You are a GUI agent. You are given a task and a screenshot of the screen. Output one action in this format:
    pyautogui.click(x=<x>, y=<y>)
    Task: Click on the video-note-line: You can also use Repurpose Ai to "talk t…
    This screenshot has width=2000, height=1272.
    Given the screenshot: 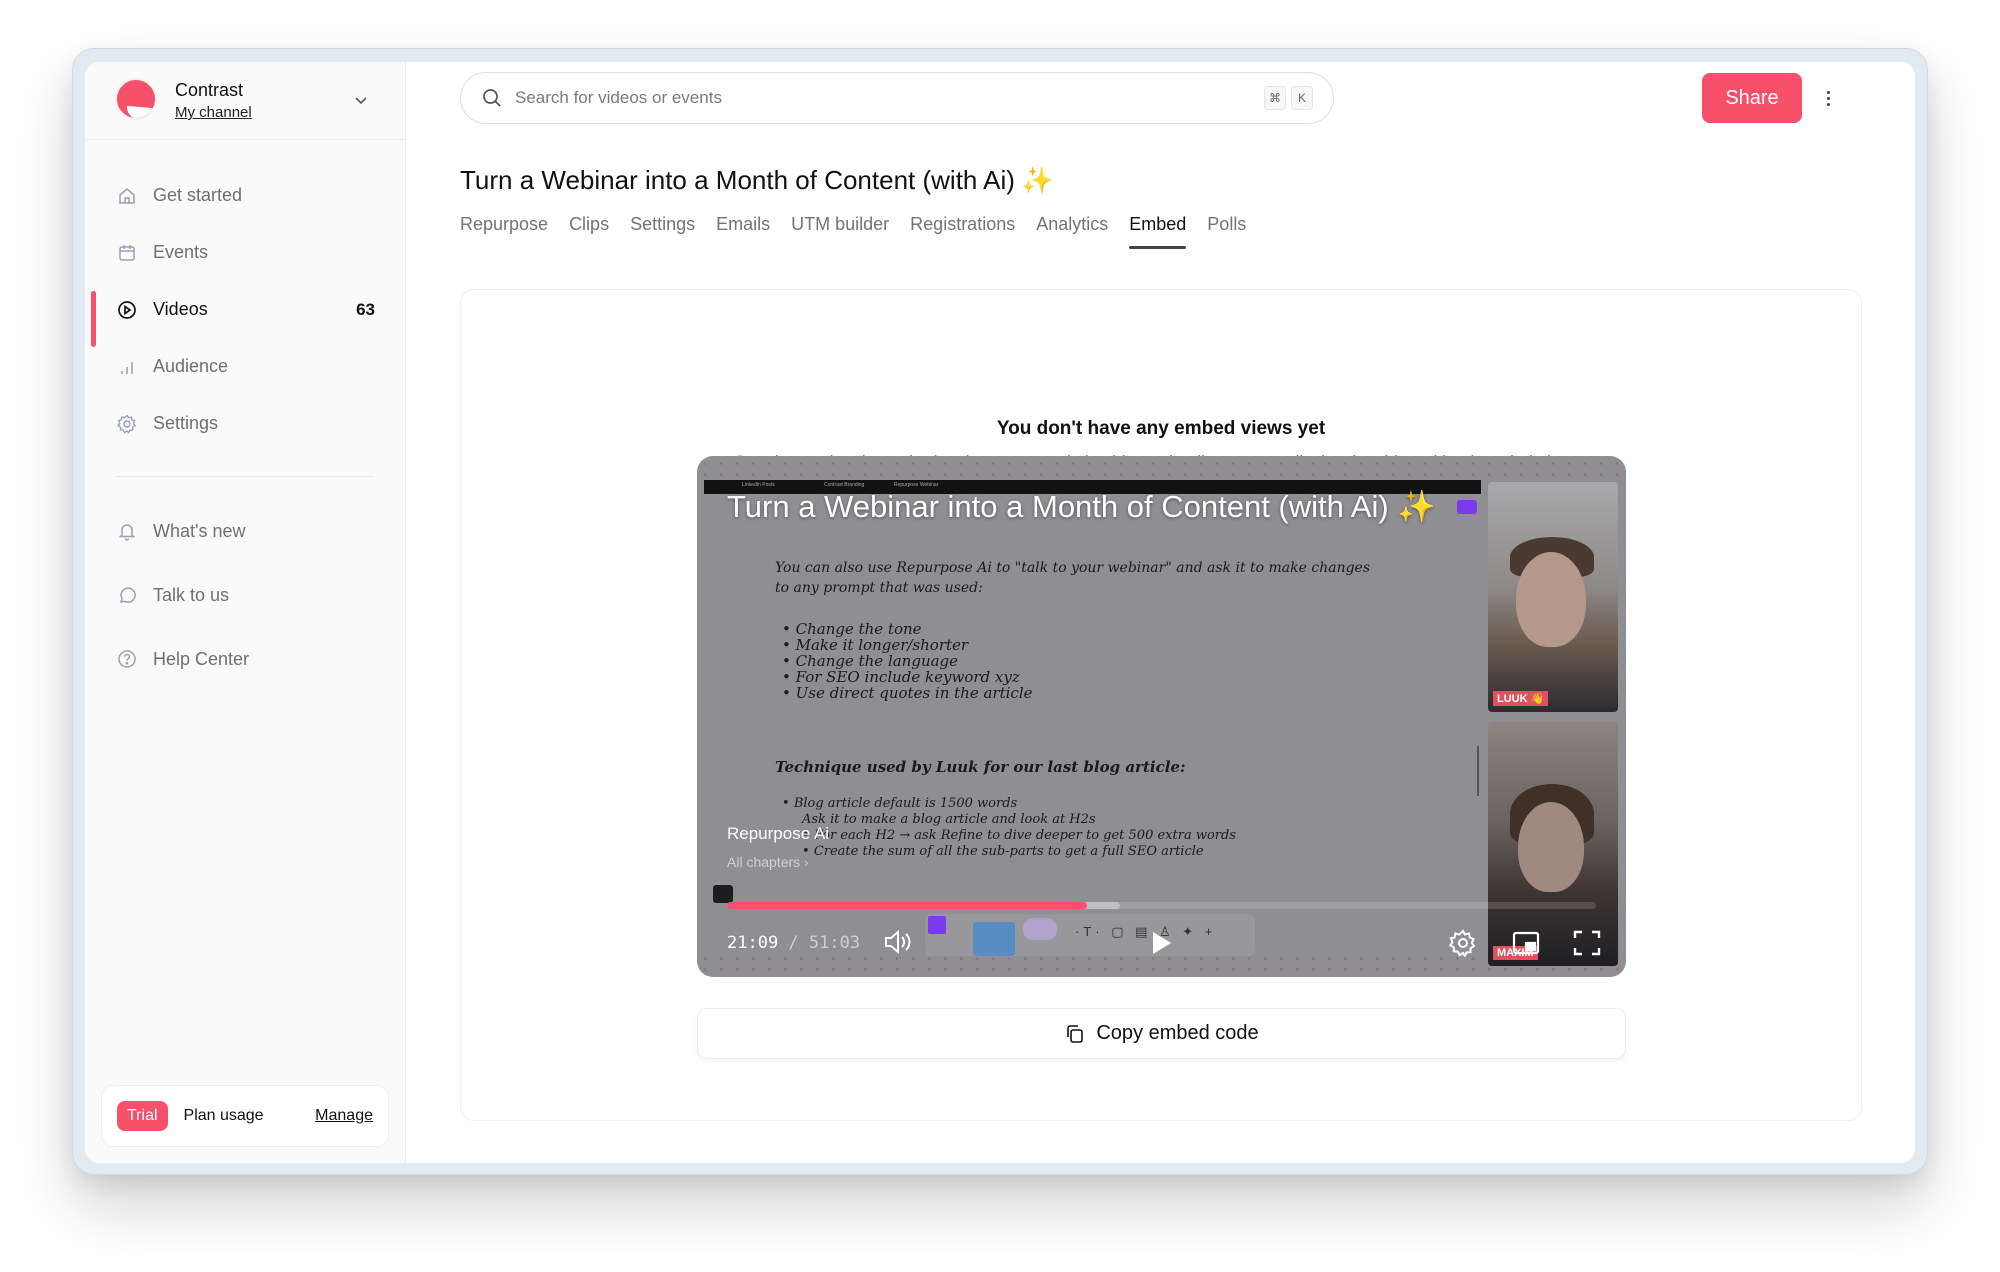 What is the action you would take?
    pyautogui.click(x=1073, y=568)
    